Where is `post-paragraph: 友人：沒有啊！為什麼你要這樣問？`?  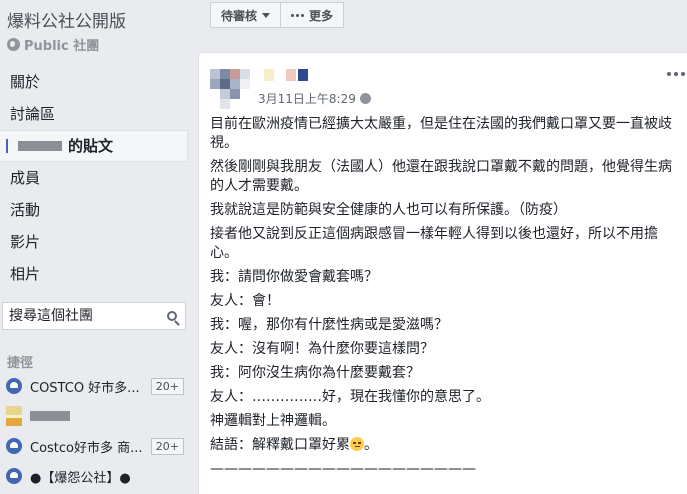
post-paragraph: 友人：沒有啊！為什麼你要這樣問？ is located at coordinates (322, 349).